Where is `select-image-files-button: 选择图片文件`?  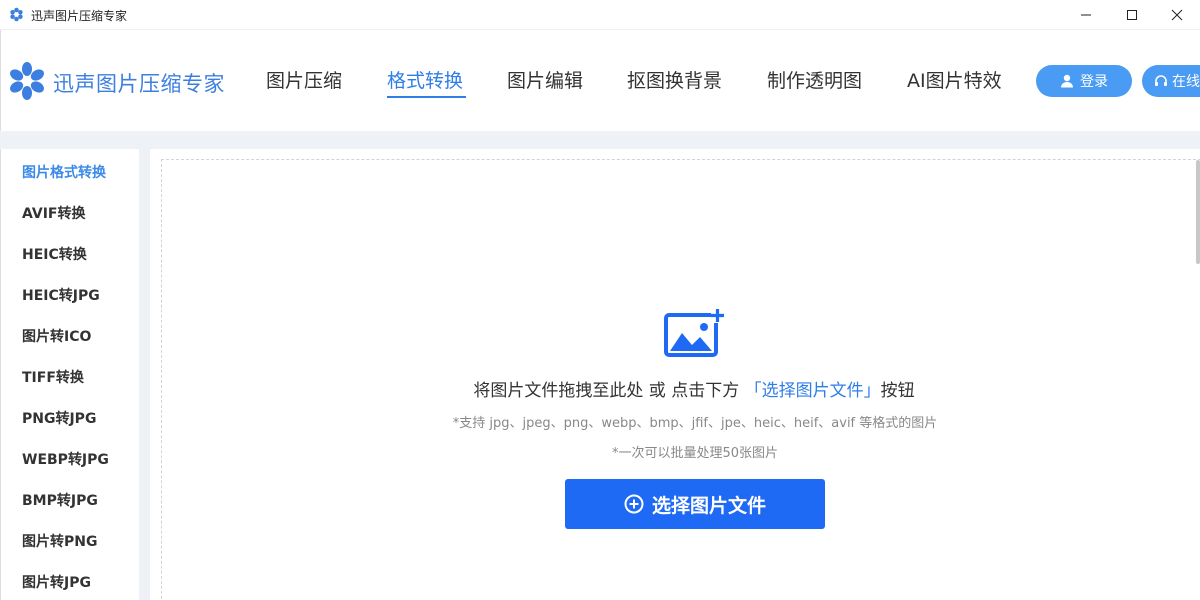
select-image-files-button: 选择图片文件 is located at coordinates (695, 504).